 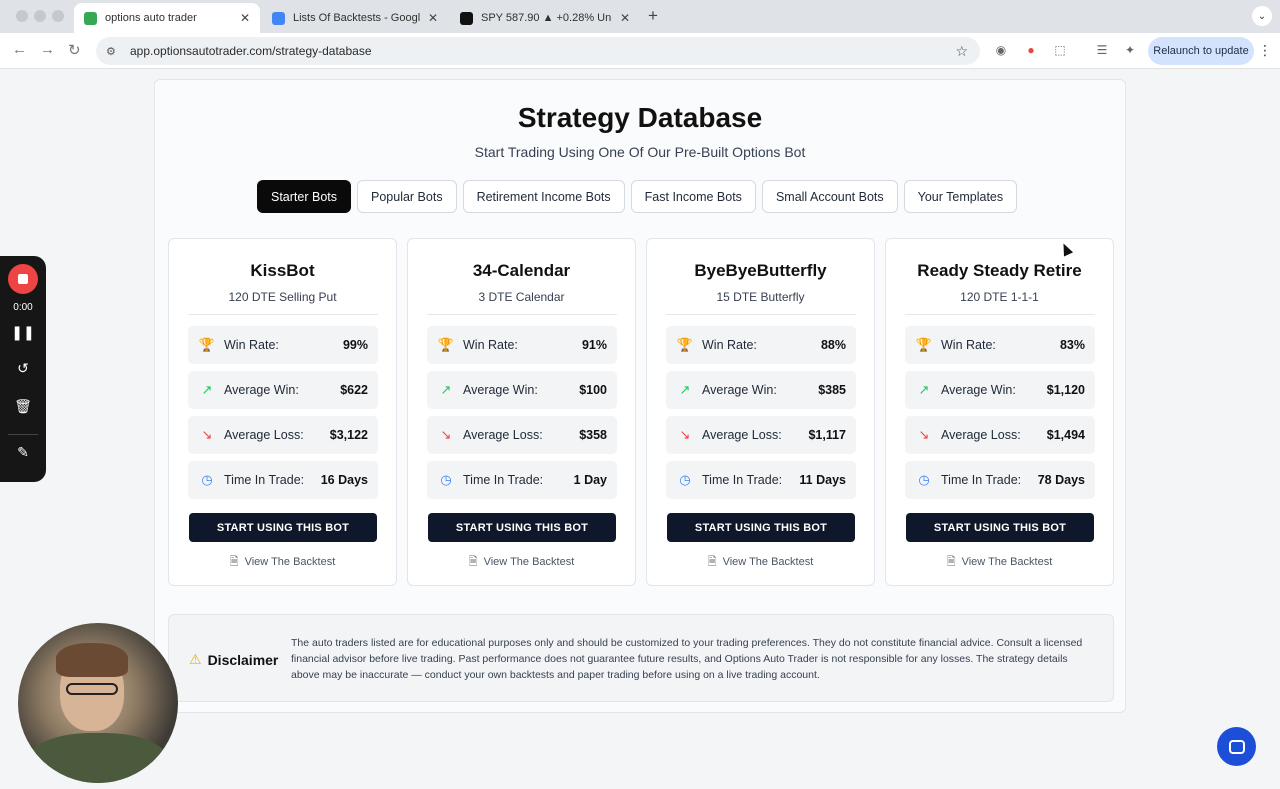 What do you see at coordinates (961, 51) in the screenshot?
I see `bookmark-star-icon: ☆` at bounding box center [961, 51].